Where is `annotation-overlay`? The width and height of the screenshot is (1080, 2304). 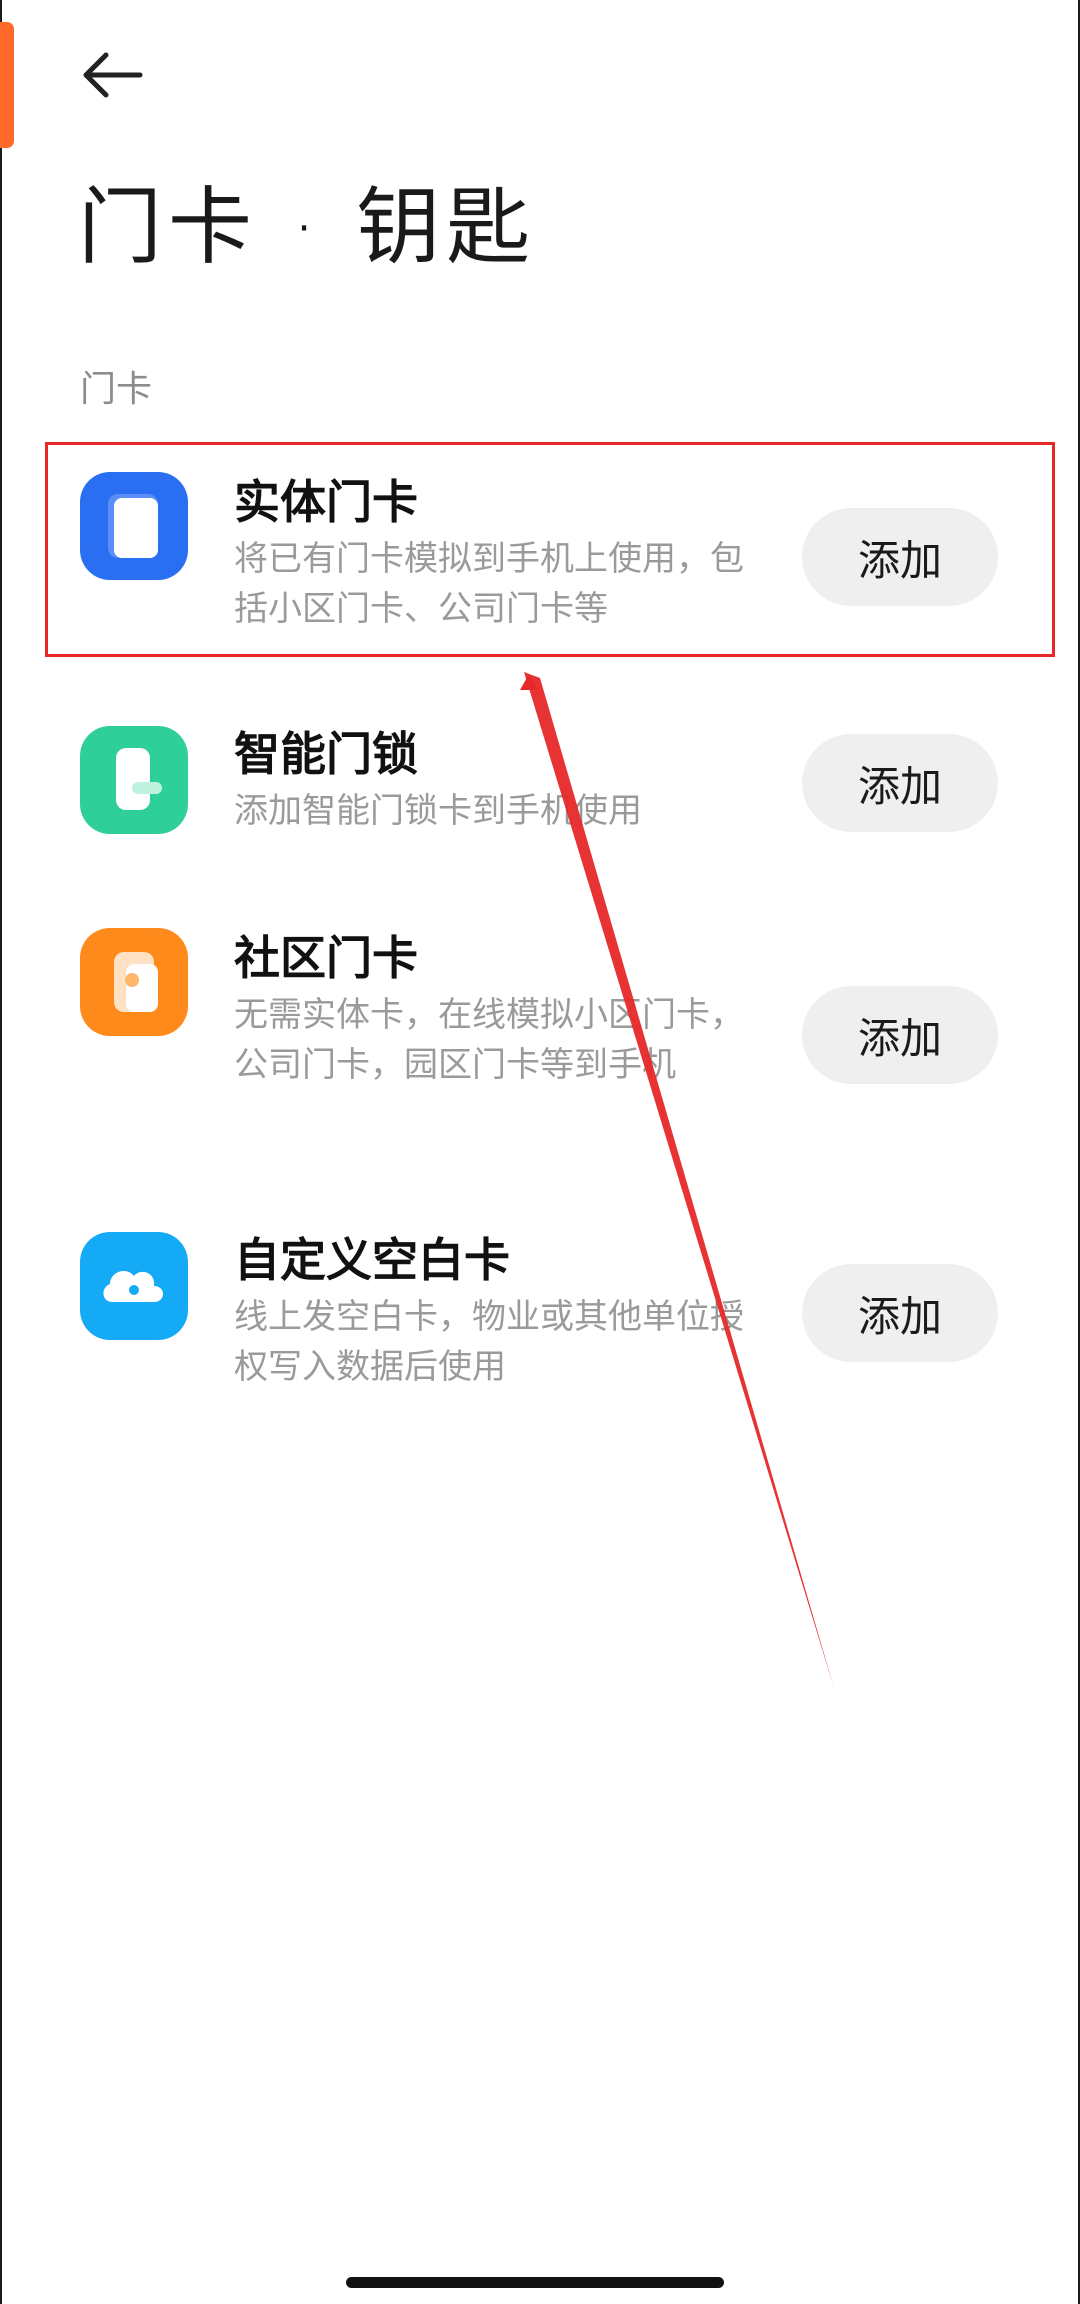 annotation-overlay is located at coordinates (677, 1180).